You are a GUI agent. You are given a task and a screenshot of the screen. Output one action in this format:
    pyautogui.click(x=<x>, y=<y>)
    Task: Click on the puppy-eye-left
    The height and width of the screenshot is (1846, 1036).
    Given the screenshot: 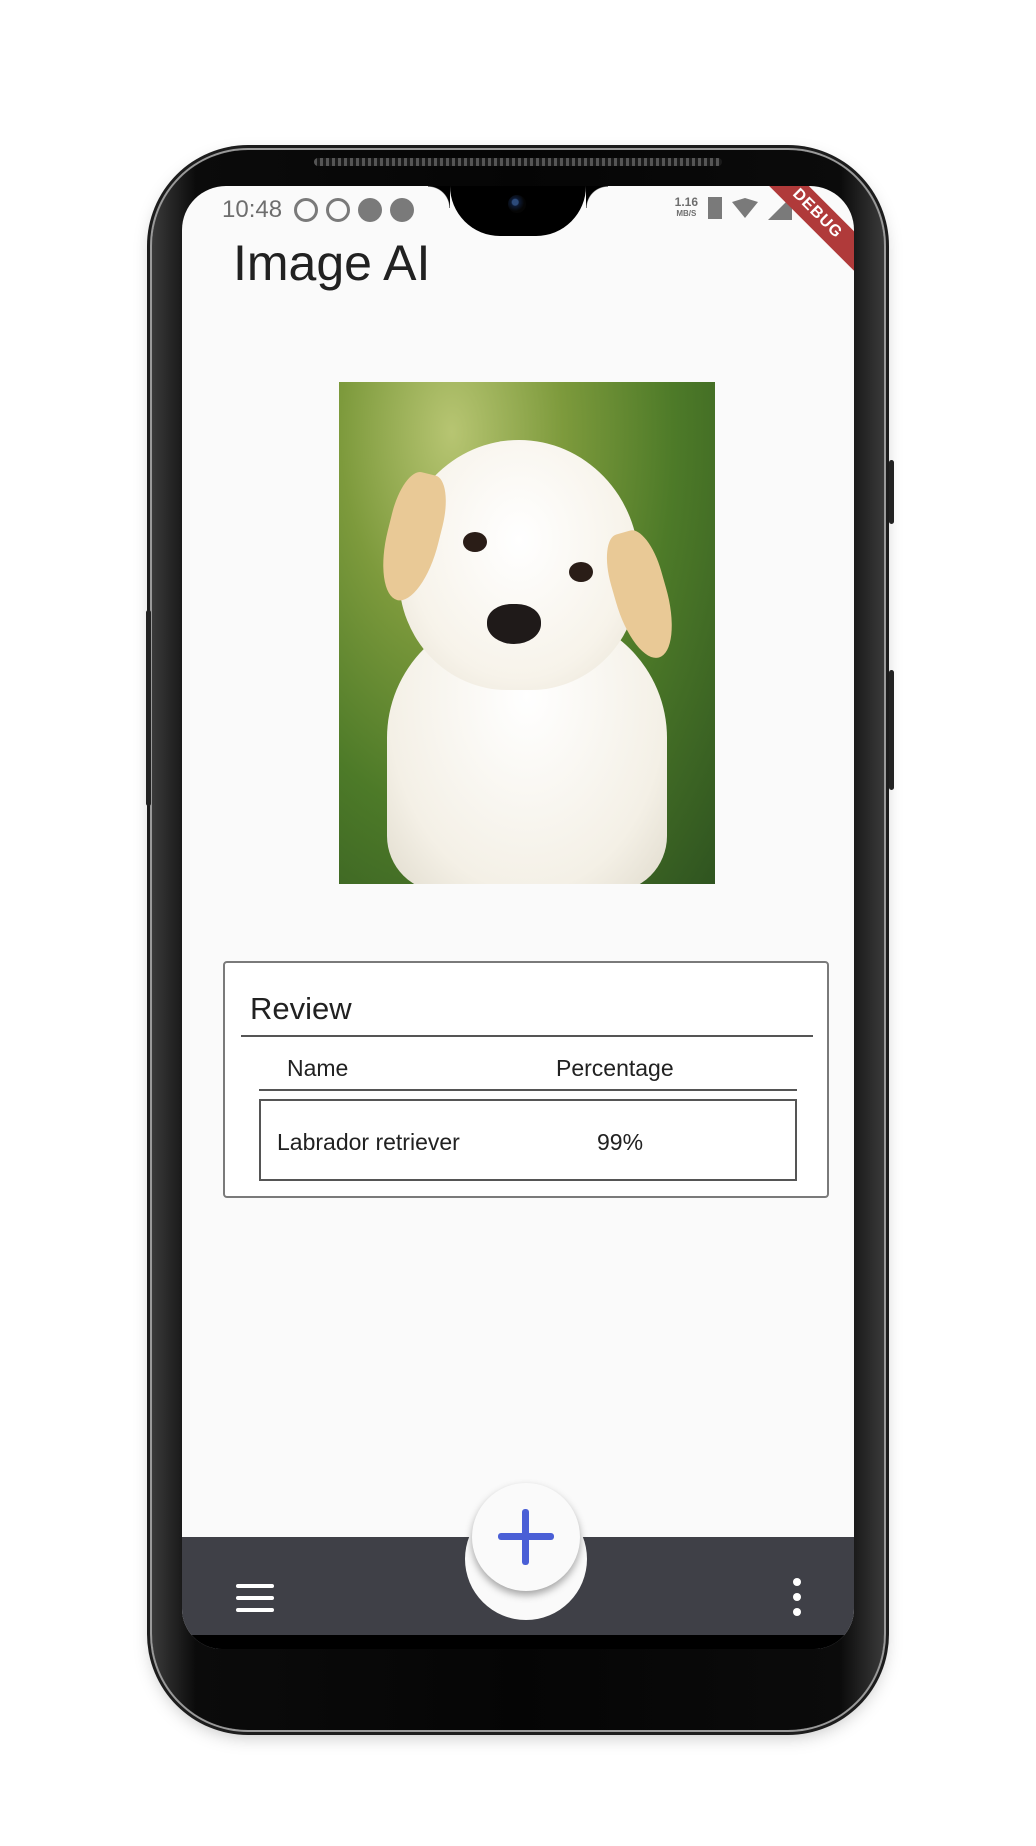 What is the action you would take?
    pyautogui.click(x=475, y=542)
    